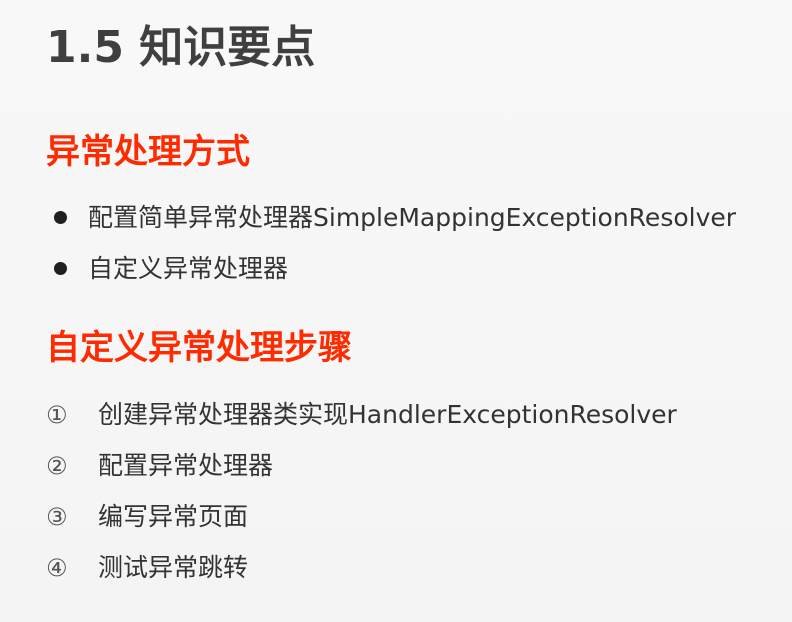 The width and height of the screenshot is (792, 622). I want to click on step-number-marker: ①, so click(57, 415).